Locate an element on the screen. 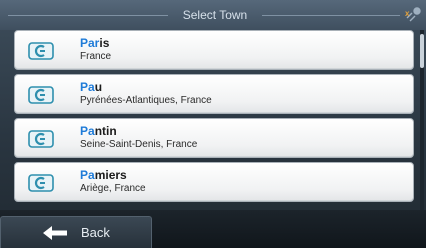  town-region: Seine-Saint-Denis, France is located at coordinates (139, 144).